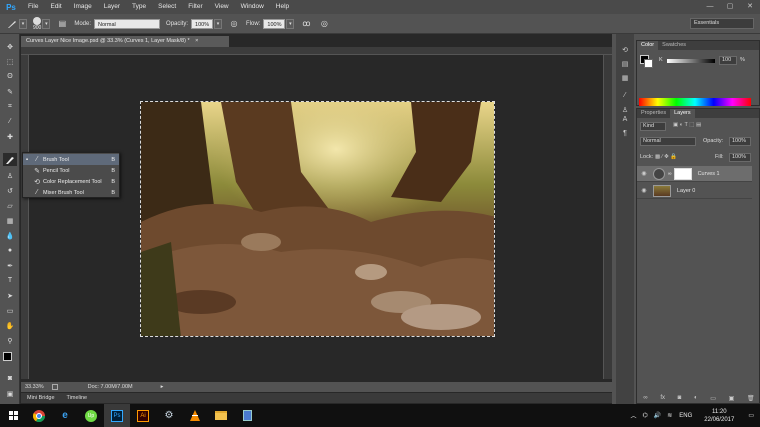  I want to click on opacity-dropdown: ▾, so click(218, 23).